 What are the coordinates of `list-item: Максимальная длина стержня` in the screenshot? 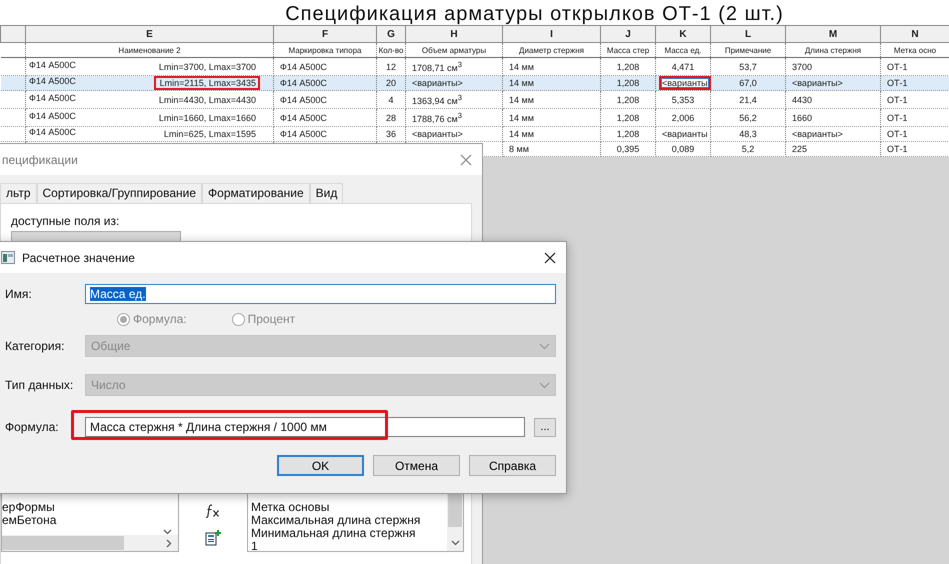 It's located at (335, 520).